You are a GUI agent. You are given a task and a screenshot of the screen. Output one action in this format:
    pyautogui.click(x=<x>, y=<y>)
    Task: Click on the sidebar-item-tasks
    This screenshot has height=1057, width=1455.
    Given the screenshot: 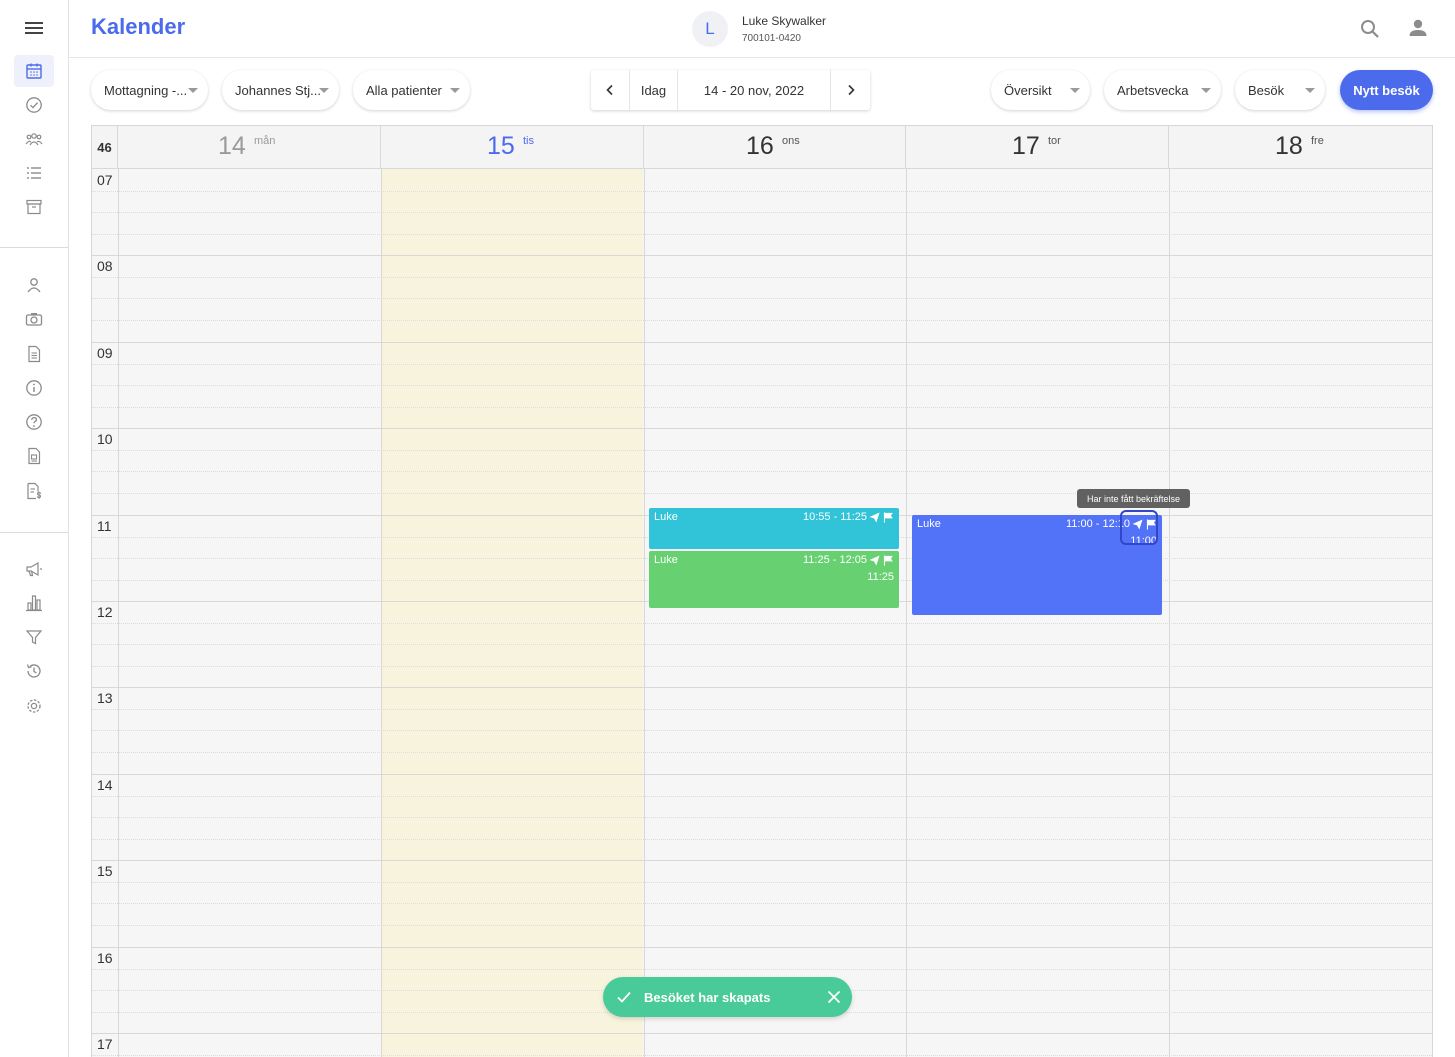 What is the action you would take?
    pyautogui.click(x=34, y=105)
    